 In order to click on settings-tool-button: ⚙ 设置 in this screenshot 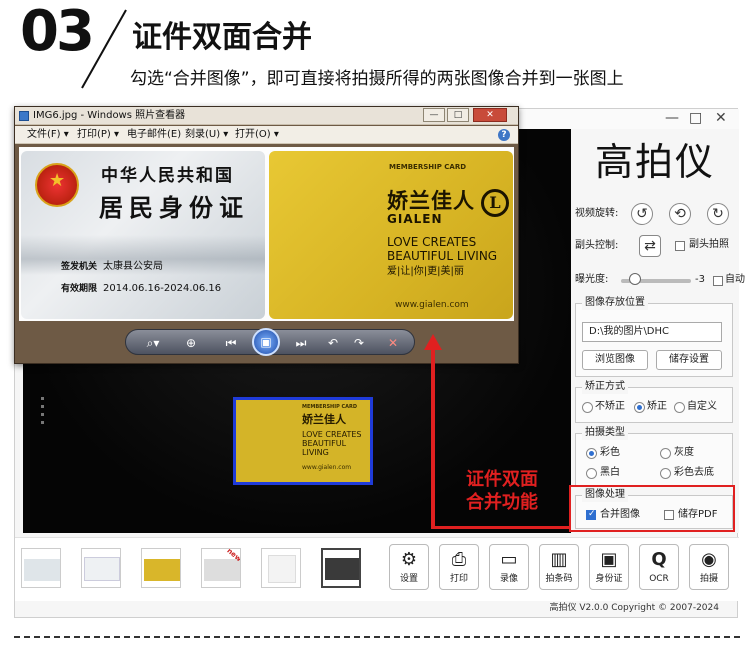, I will do `click(409, 567)`.